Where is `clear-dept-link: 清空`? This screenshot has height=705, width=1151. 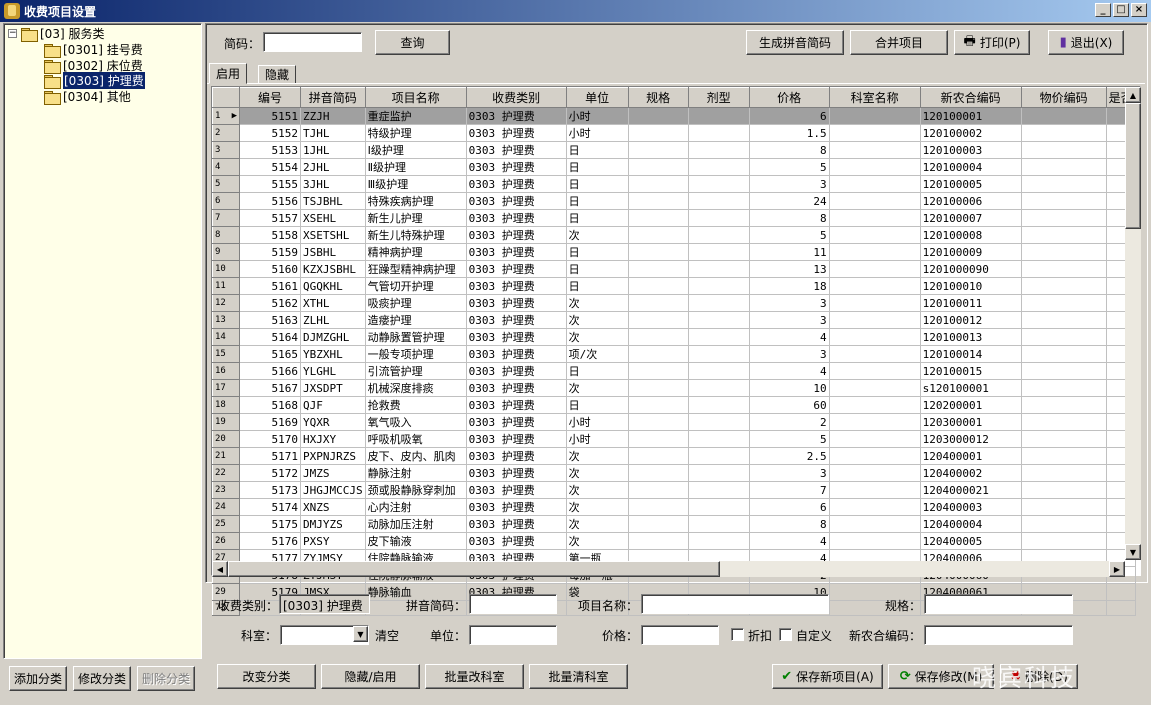
clear-dept-link: 清空 is located at coordinates (387, 635).